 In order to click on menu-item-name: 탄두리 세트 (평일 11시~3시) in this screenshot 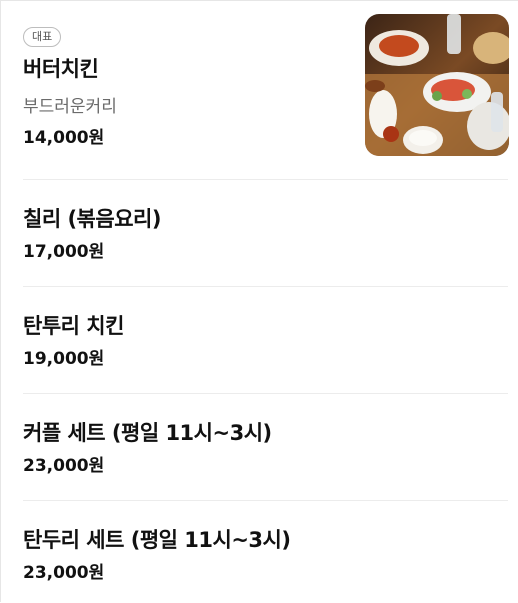, I will do `click(157, 540)`.